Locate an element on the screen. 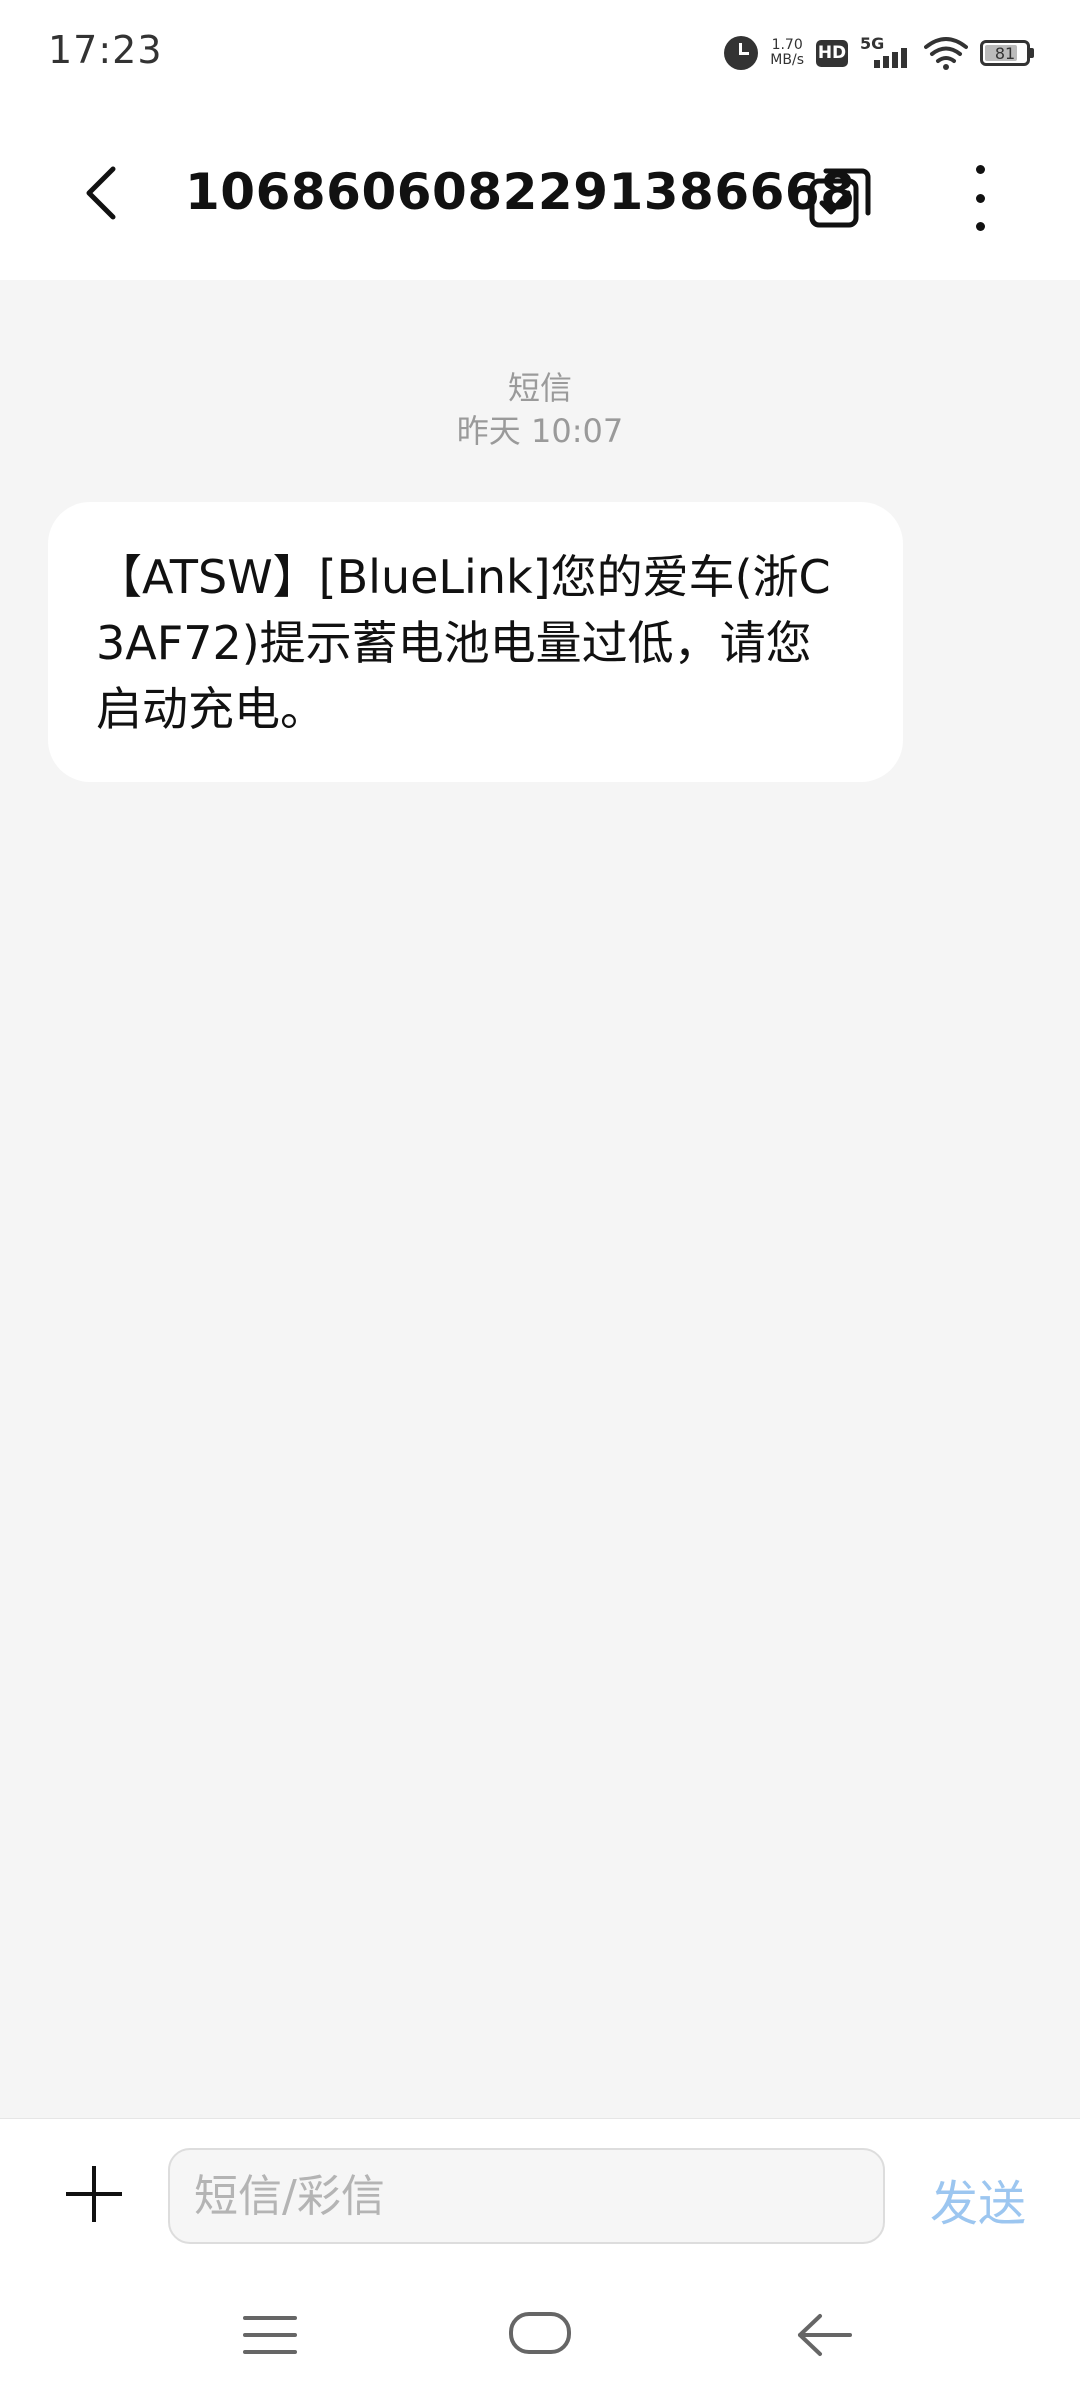 The image size is (1080, 2400). wifi-icon is located at coordinates (946, 53).